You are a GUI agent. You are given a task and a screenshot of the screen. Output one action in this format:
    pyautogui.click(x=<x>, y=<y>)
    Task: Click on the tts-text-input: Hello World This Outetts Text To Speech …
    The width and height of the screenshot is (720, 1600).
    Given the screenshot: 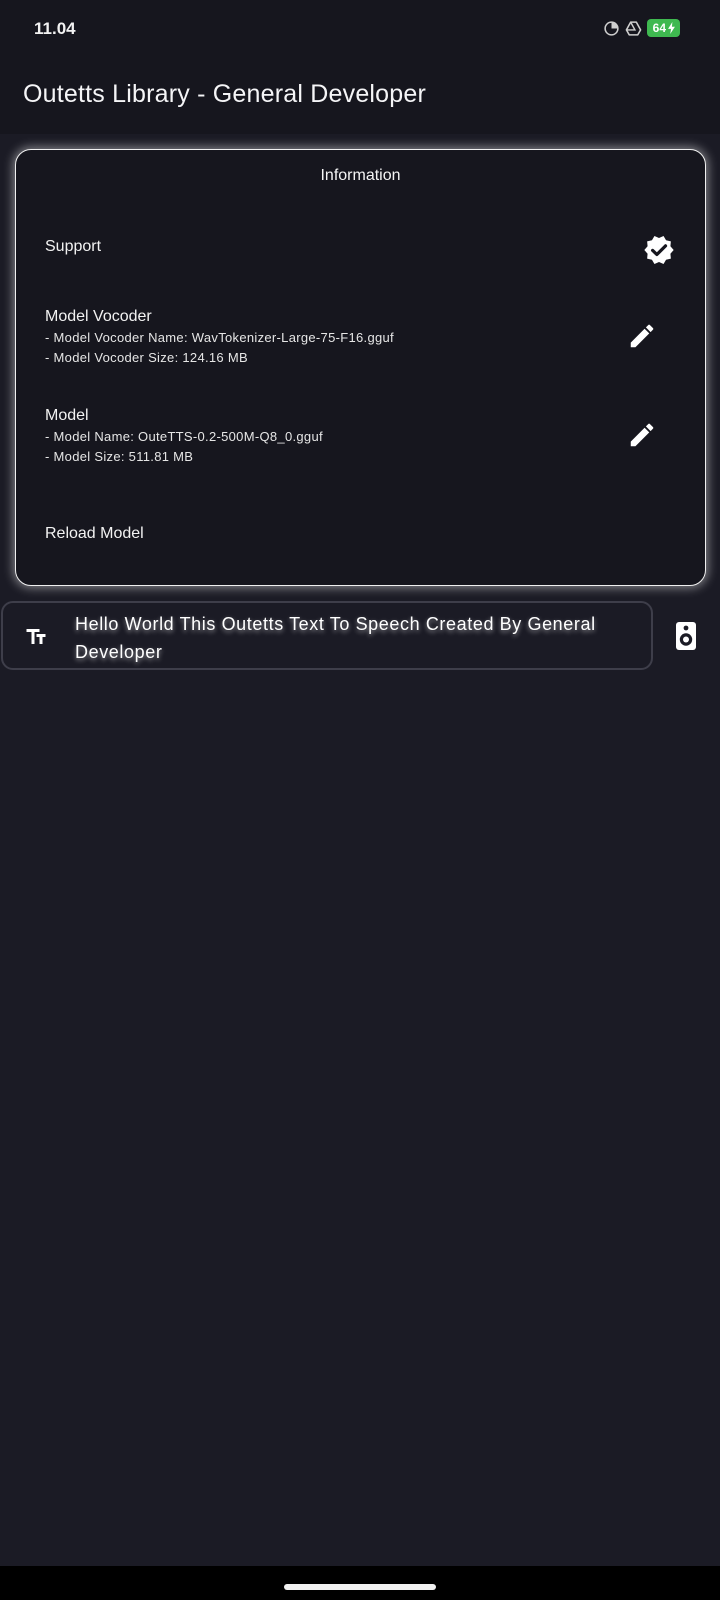 What is the action you would take?
    pyautogui.click(x=327, y=635)
    